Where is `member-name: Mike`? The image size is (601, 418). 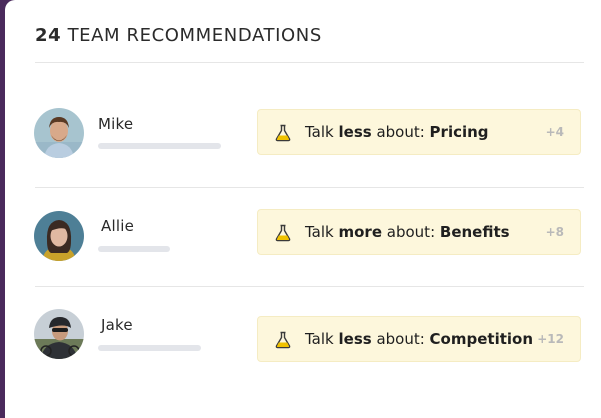
member-name: Mike is located at coordinates (116, 124).